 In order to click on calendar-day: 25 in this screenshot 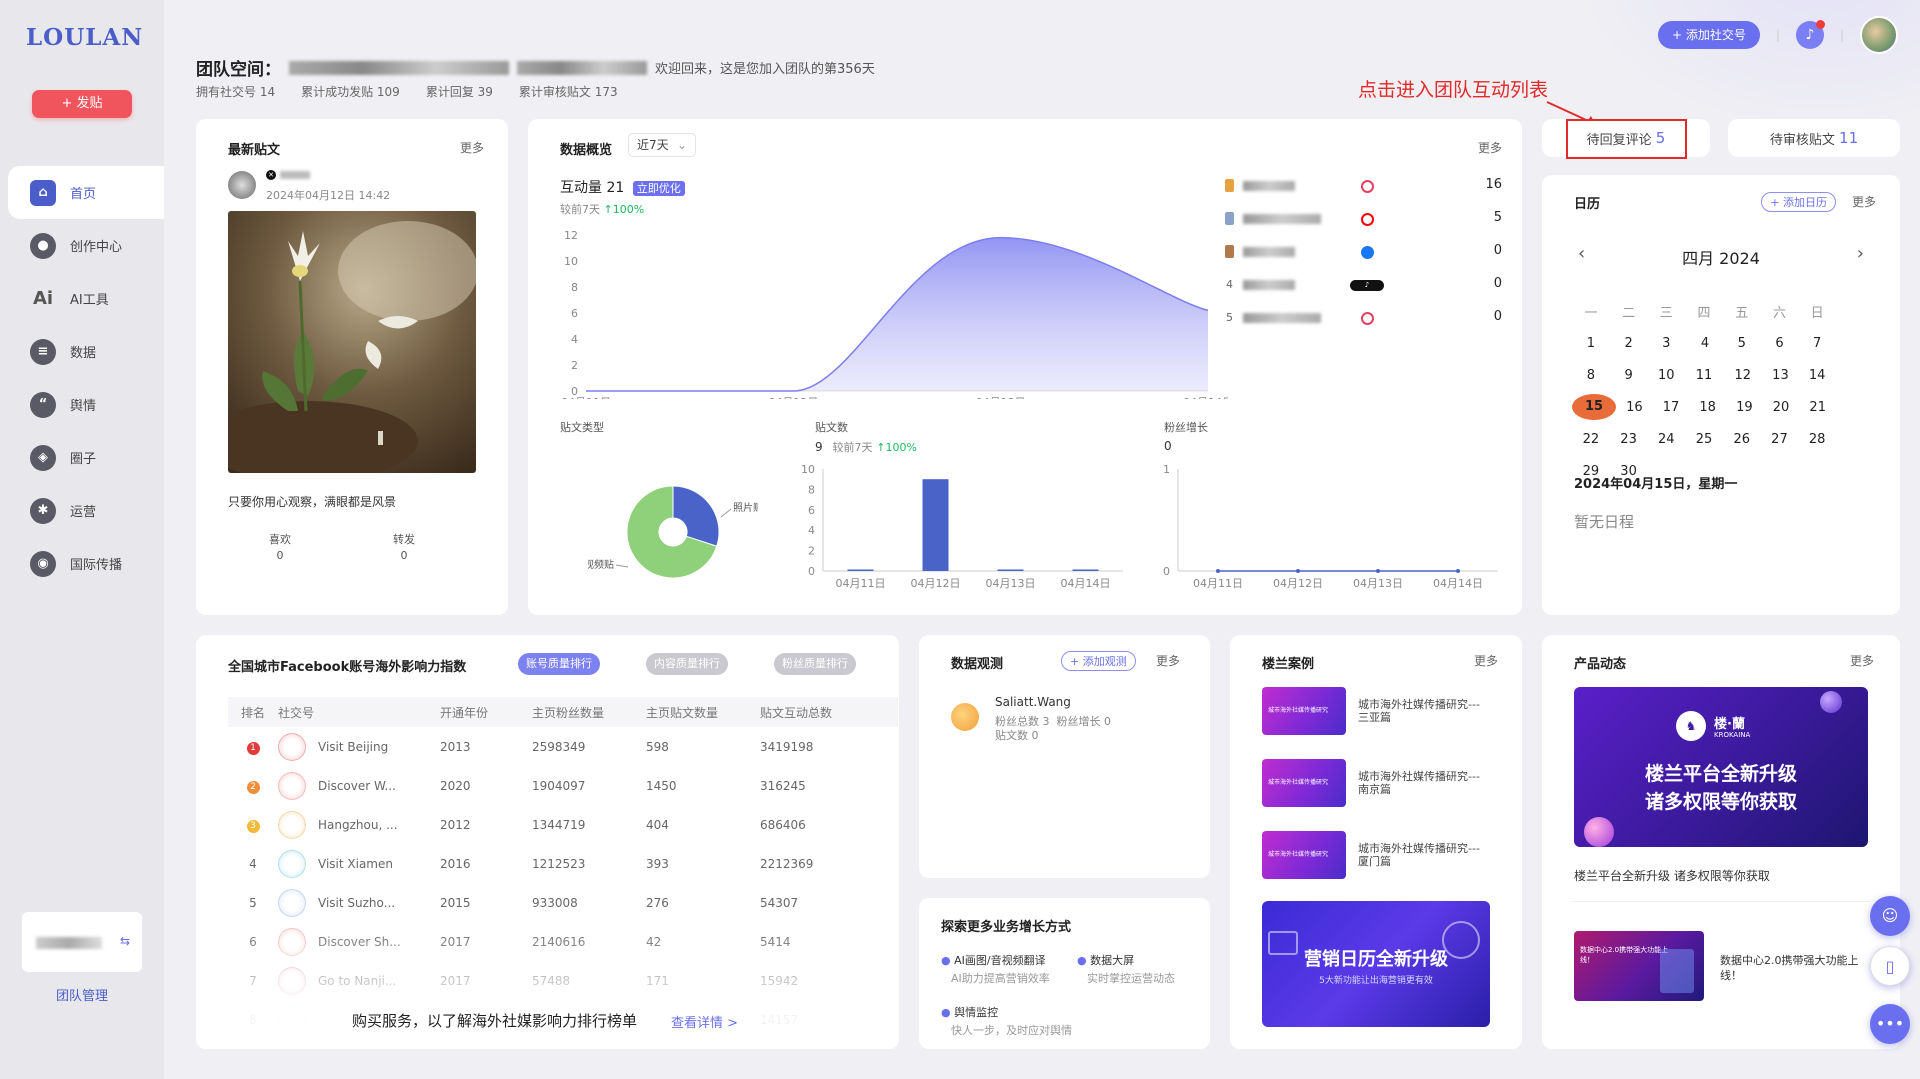, I will do `click(1704, 439)`.